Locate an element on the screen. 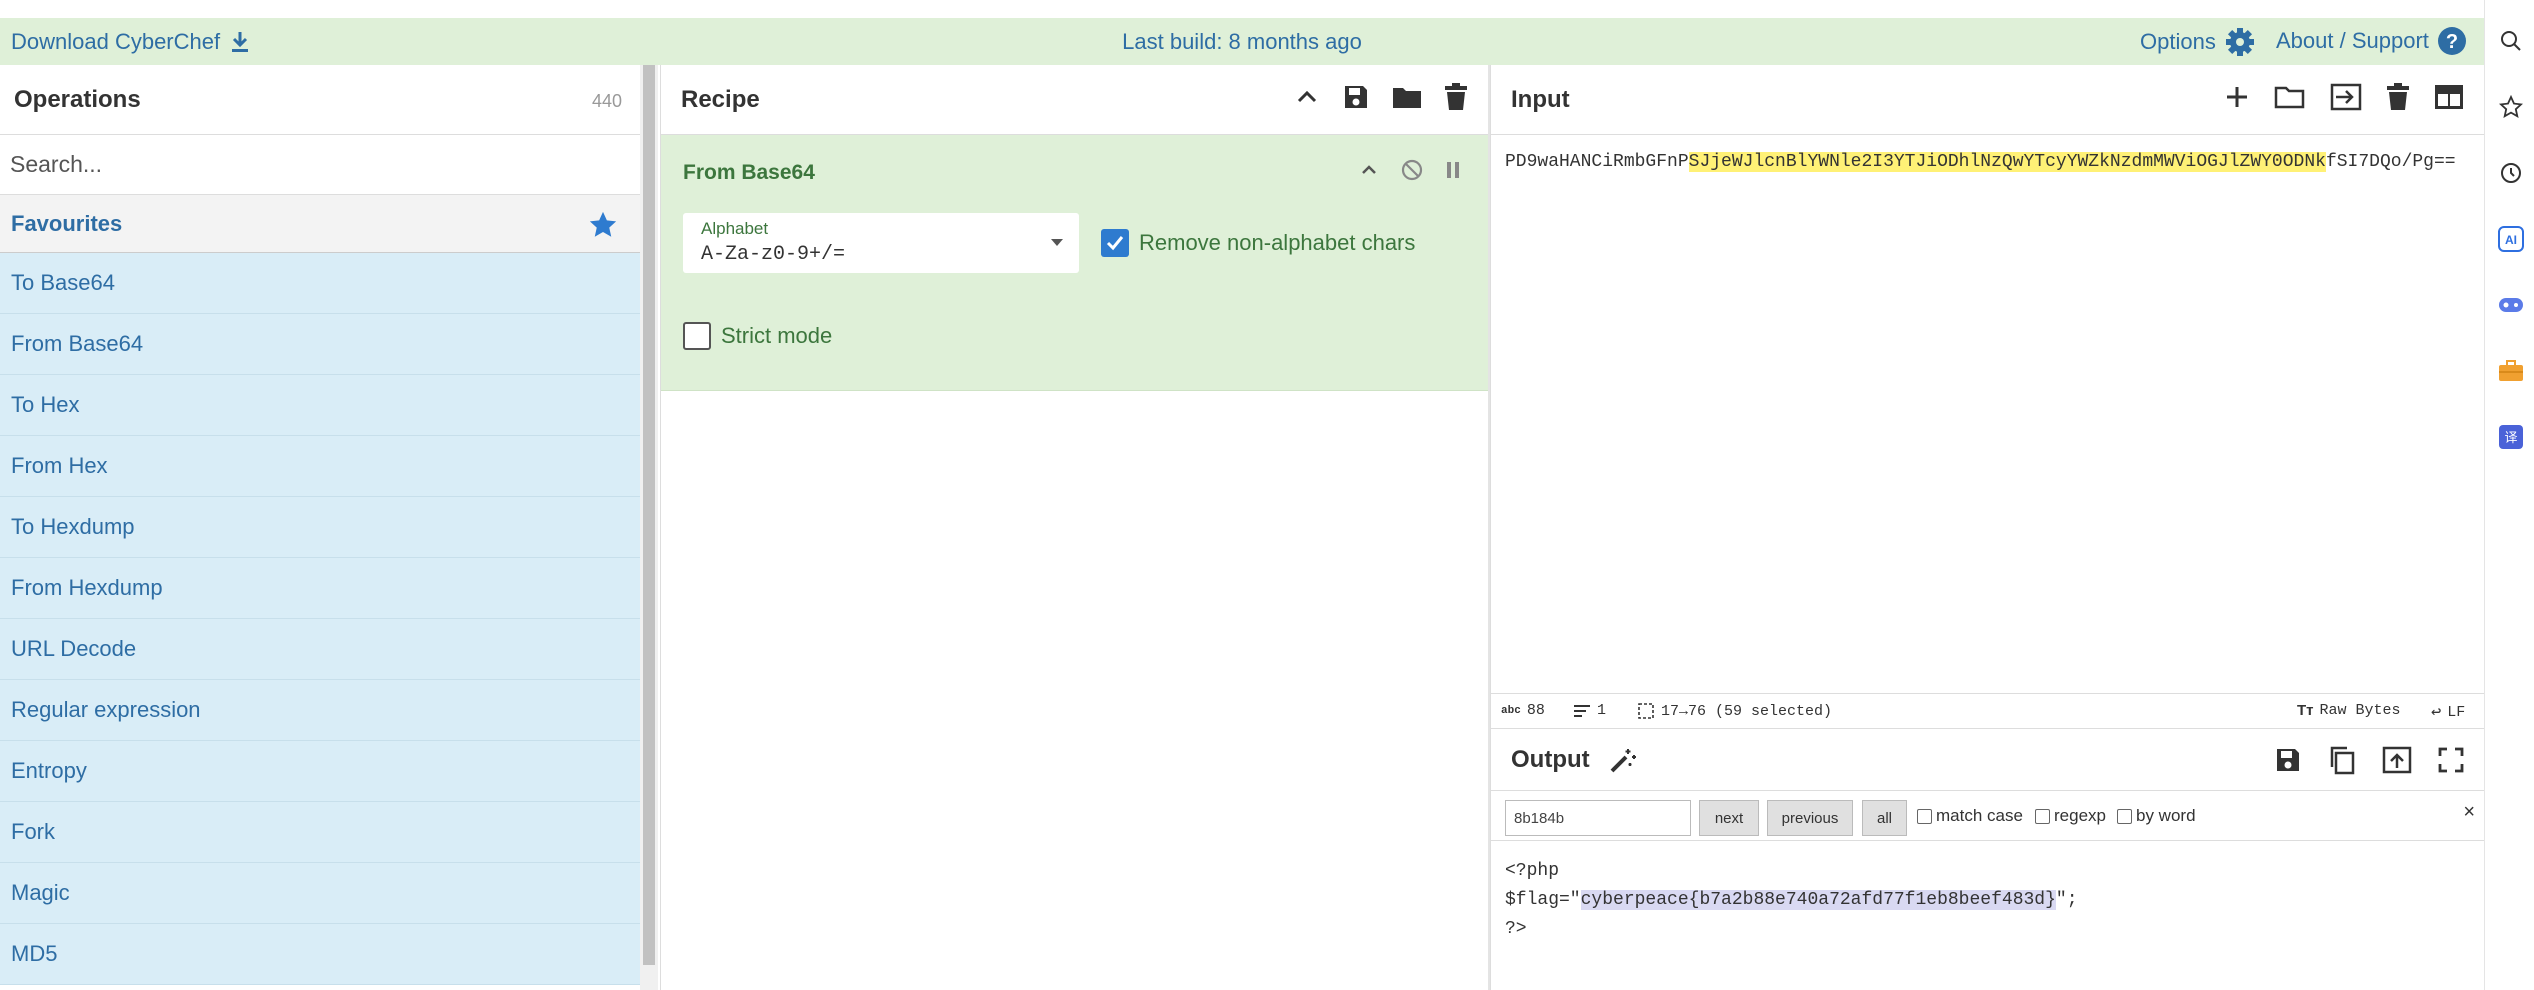 Image resolution: width=2534 pixels, height=990 pixels. operation-controls is located at coordinates (1410, 170).